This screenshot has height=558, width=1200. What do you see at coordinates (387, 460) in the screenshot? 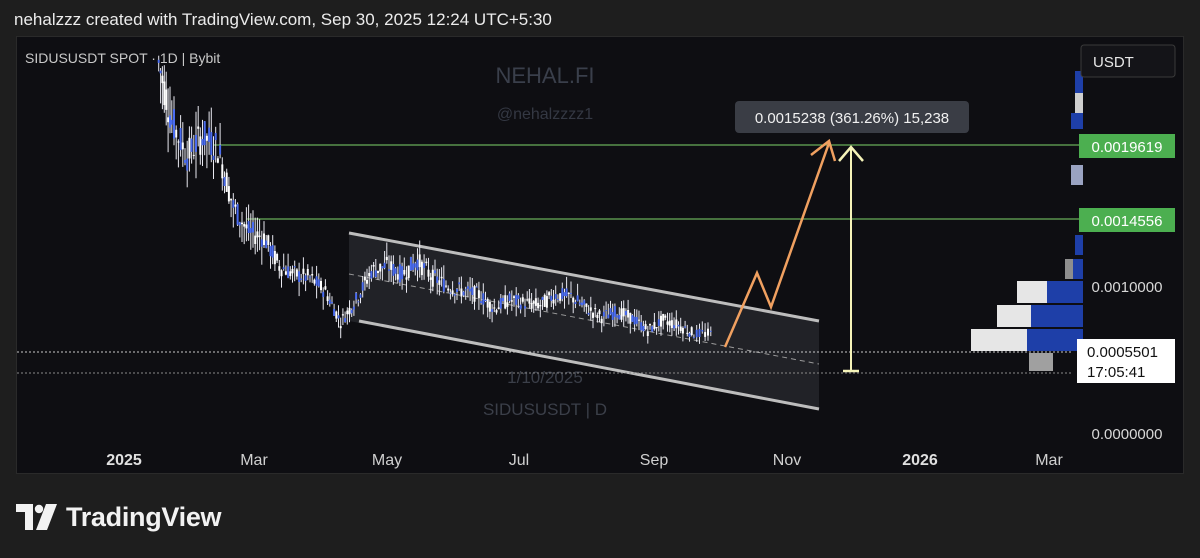
I see `x-tick-label: May` at bounding box center [387, 460].